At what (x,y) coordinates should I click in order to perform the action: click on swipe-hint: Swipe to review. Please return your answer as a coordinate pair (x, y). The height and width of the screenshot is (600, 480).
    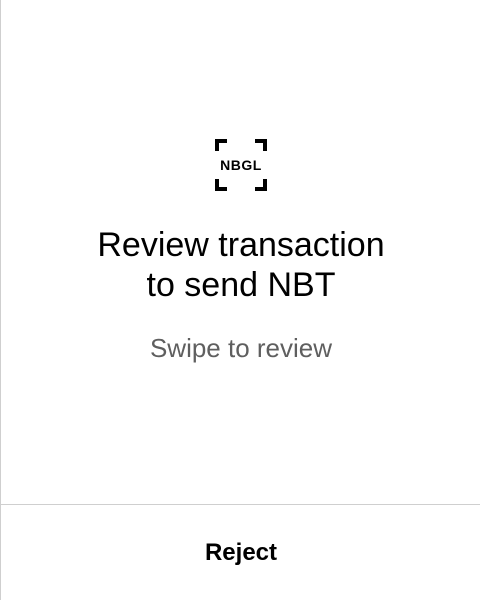
    Looking at the image, I should click on (241, 348).